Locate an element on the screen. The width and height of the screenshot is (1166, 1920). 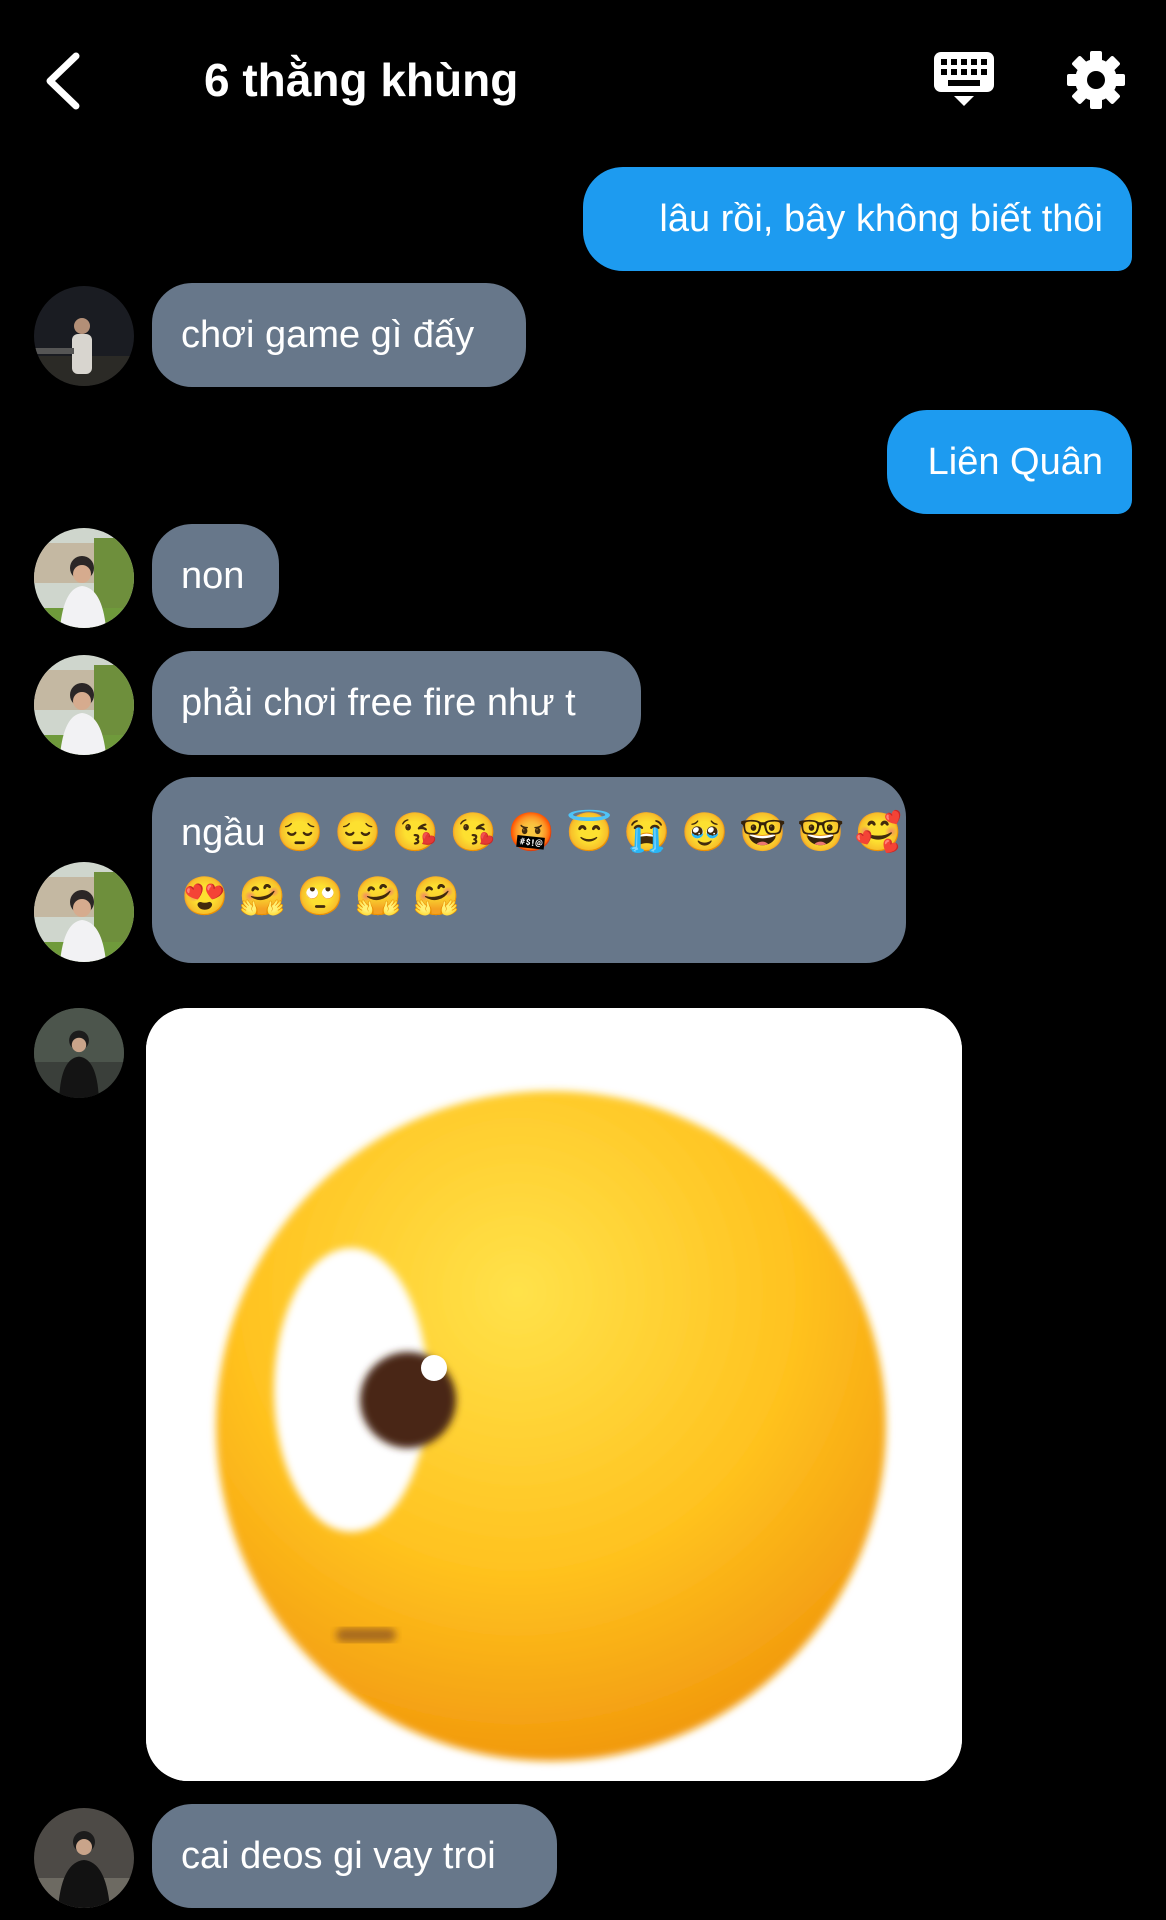
keyboard-button is located at coordinates (964, 80).